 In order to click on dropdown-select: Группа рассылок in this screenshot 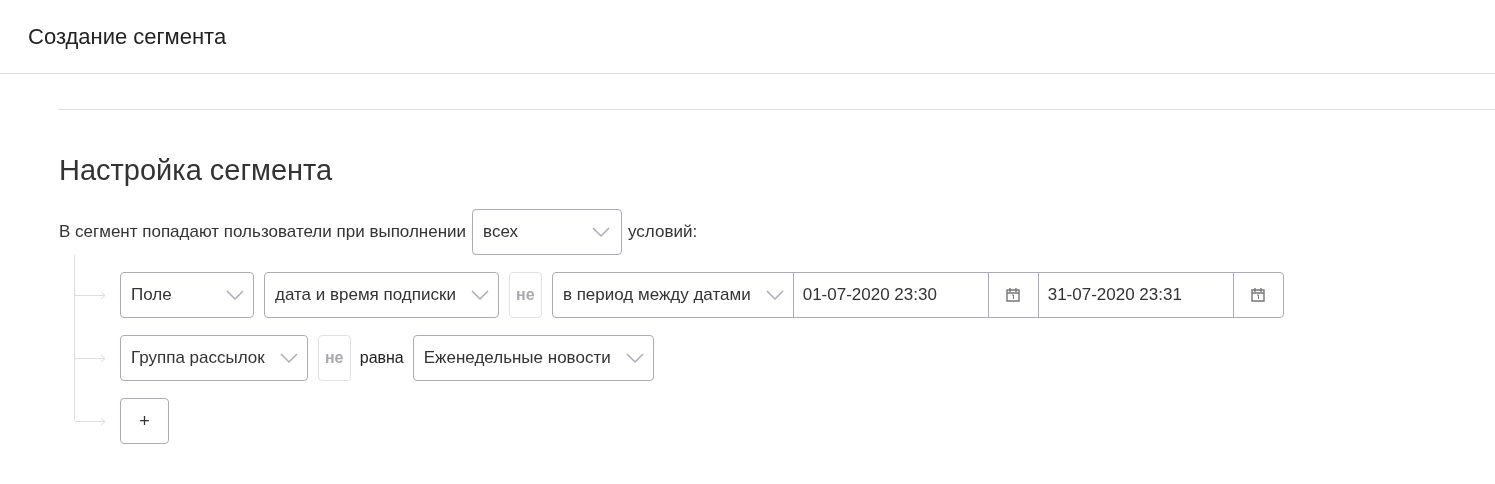, I will do `click(214, 358)`.